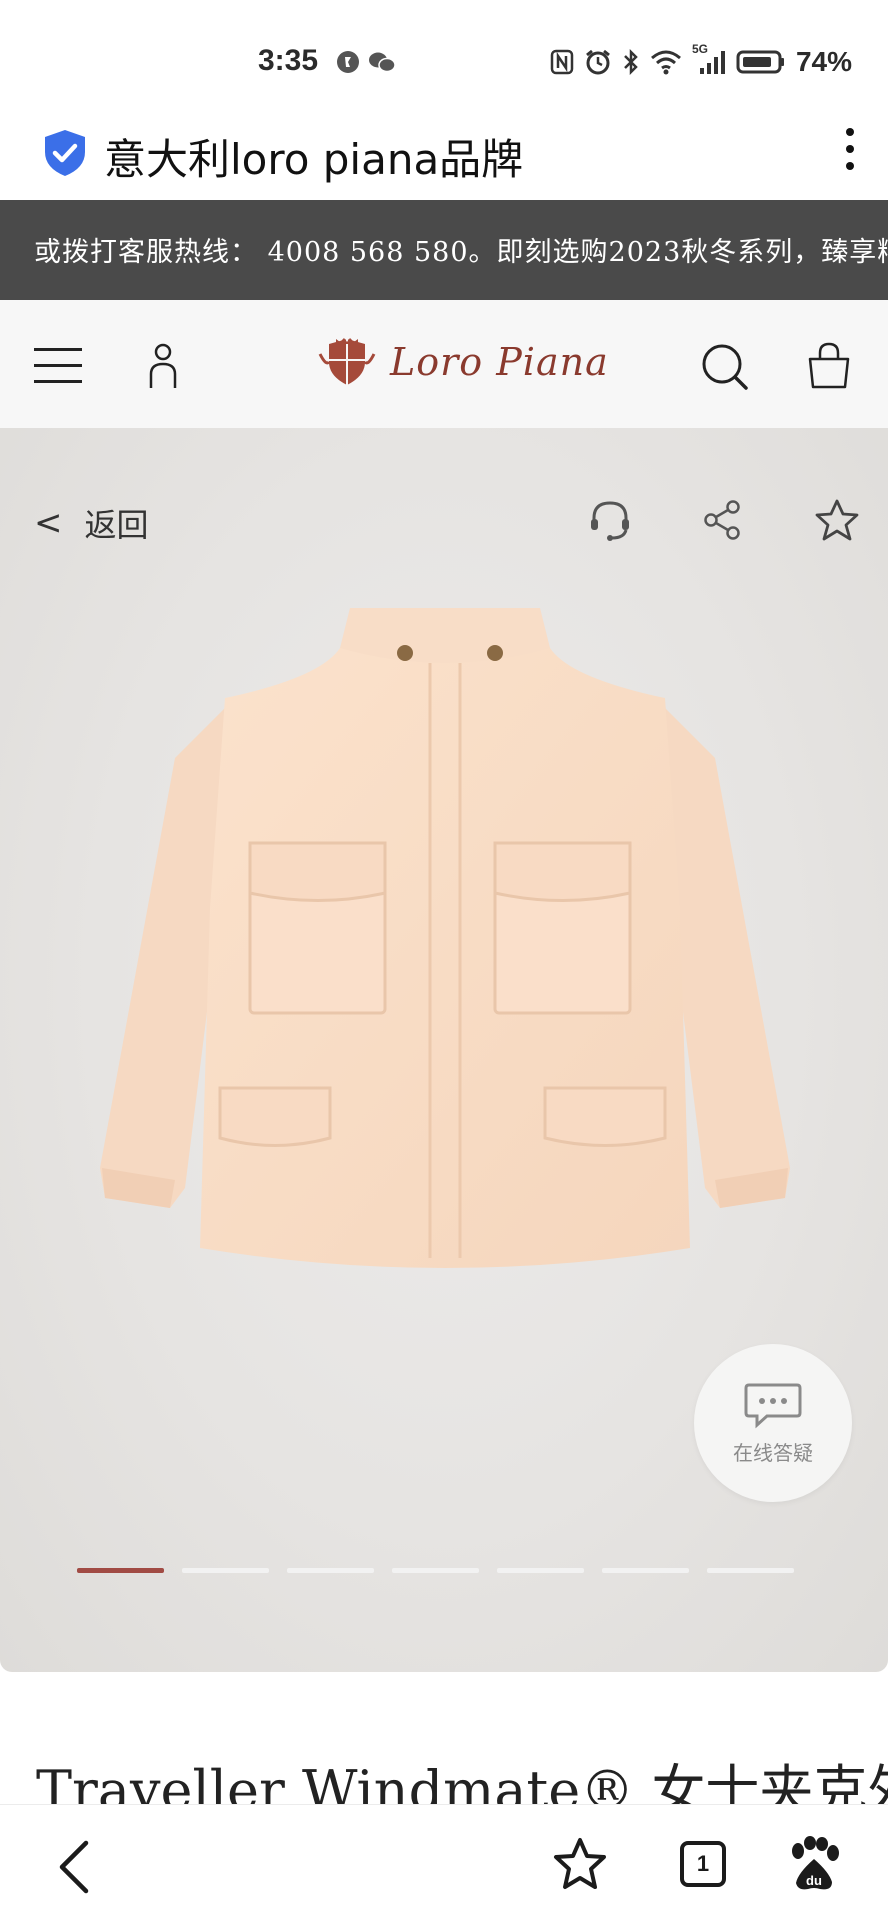 This screenshot has width=888, height=1922. Describe the element at coordinates (631, 62) in the screenshot. I see `bluetooth-icon` at that location.